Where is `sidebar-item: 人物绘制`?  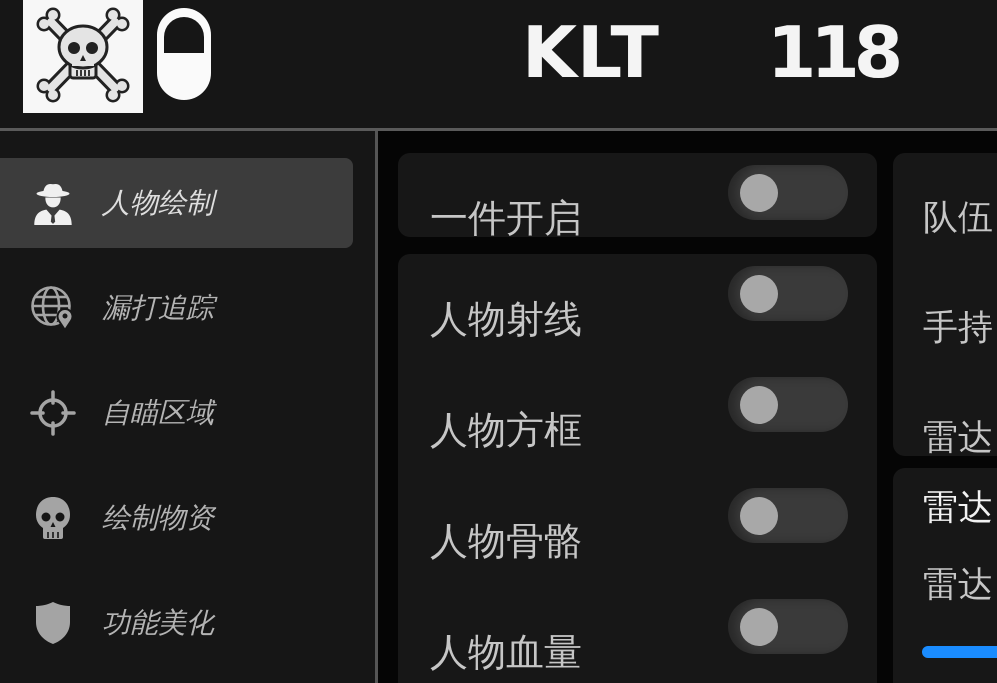 sidebar-item: 人物绘制 is located at coordinates (176, 203).